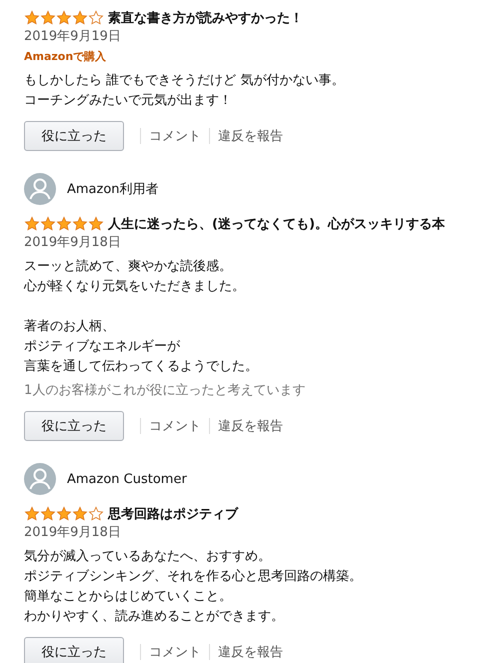 This screenshot has width=484, height=663. What do you see at coordinates (113, 189) in the screenshot?
I see `reviewer-name: Amazon利用者` at bounding box center [113, 189].